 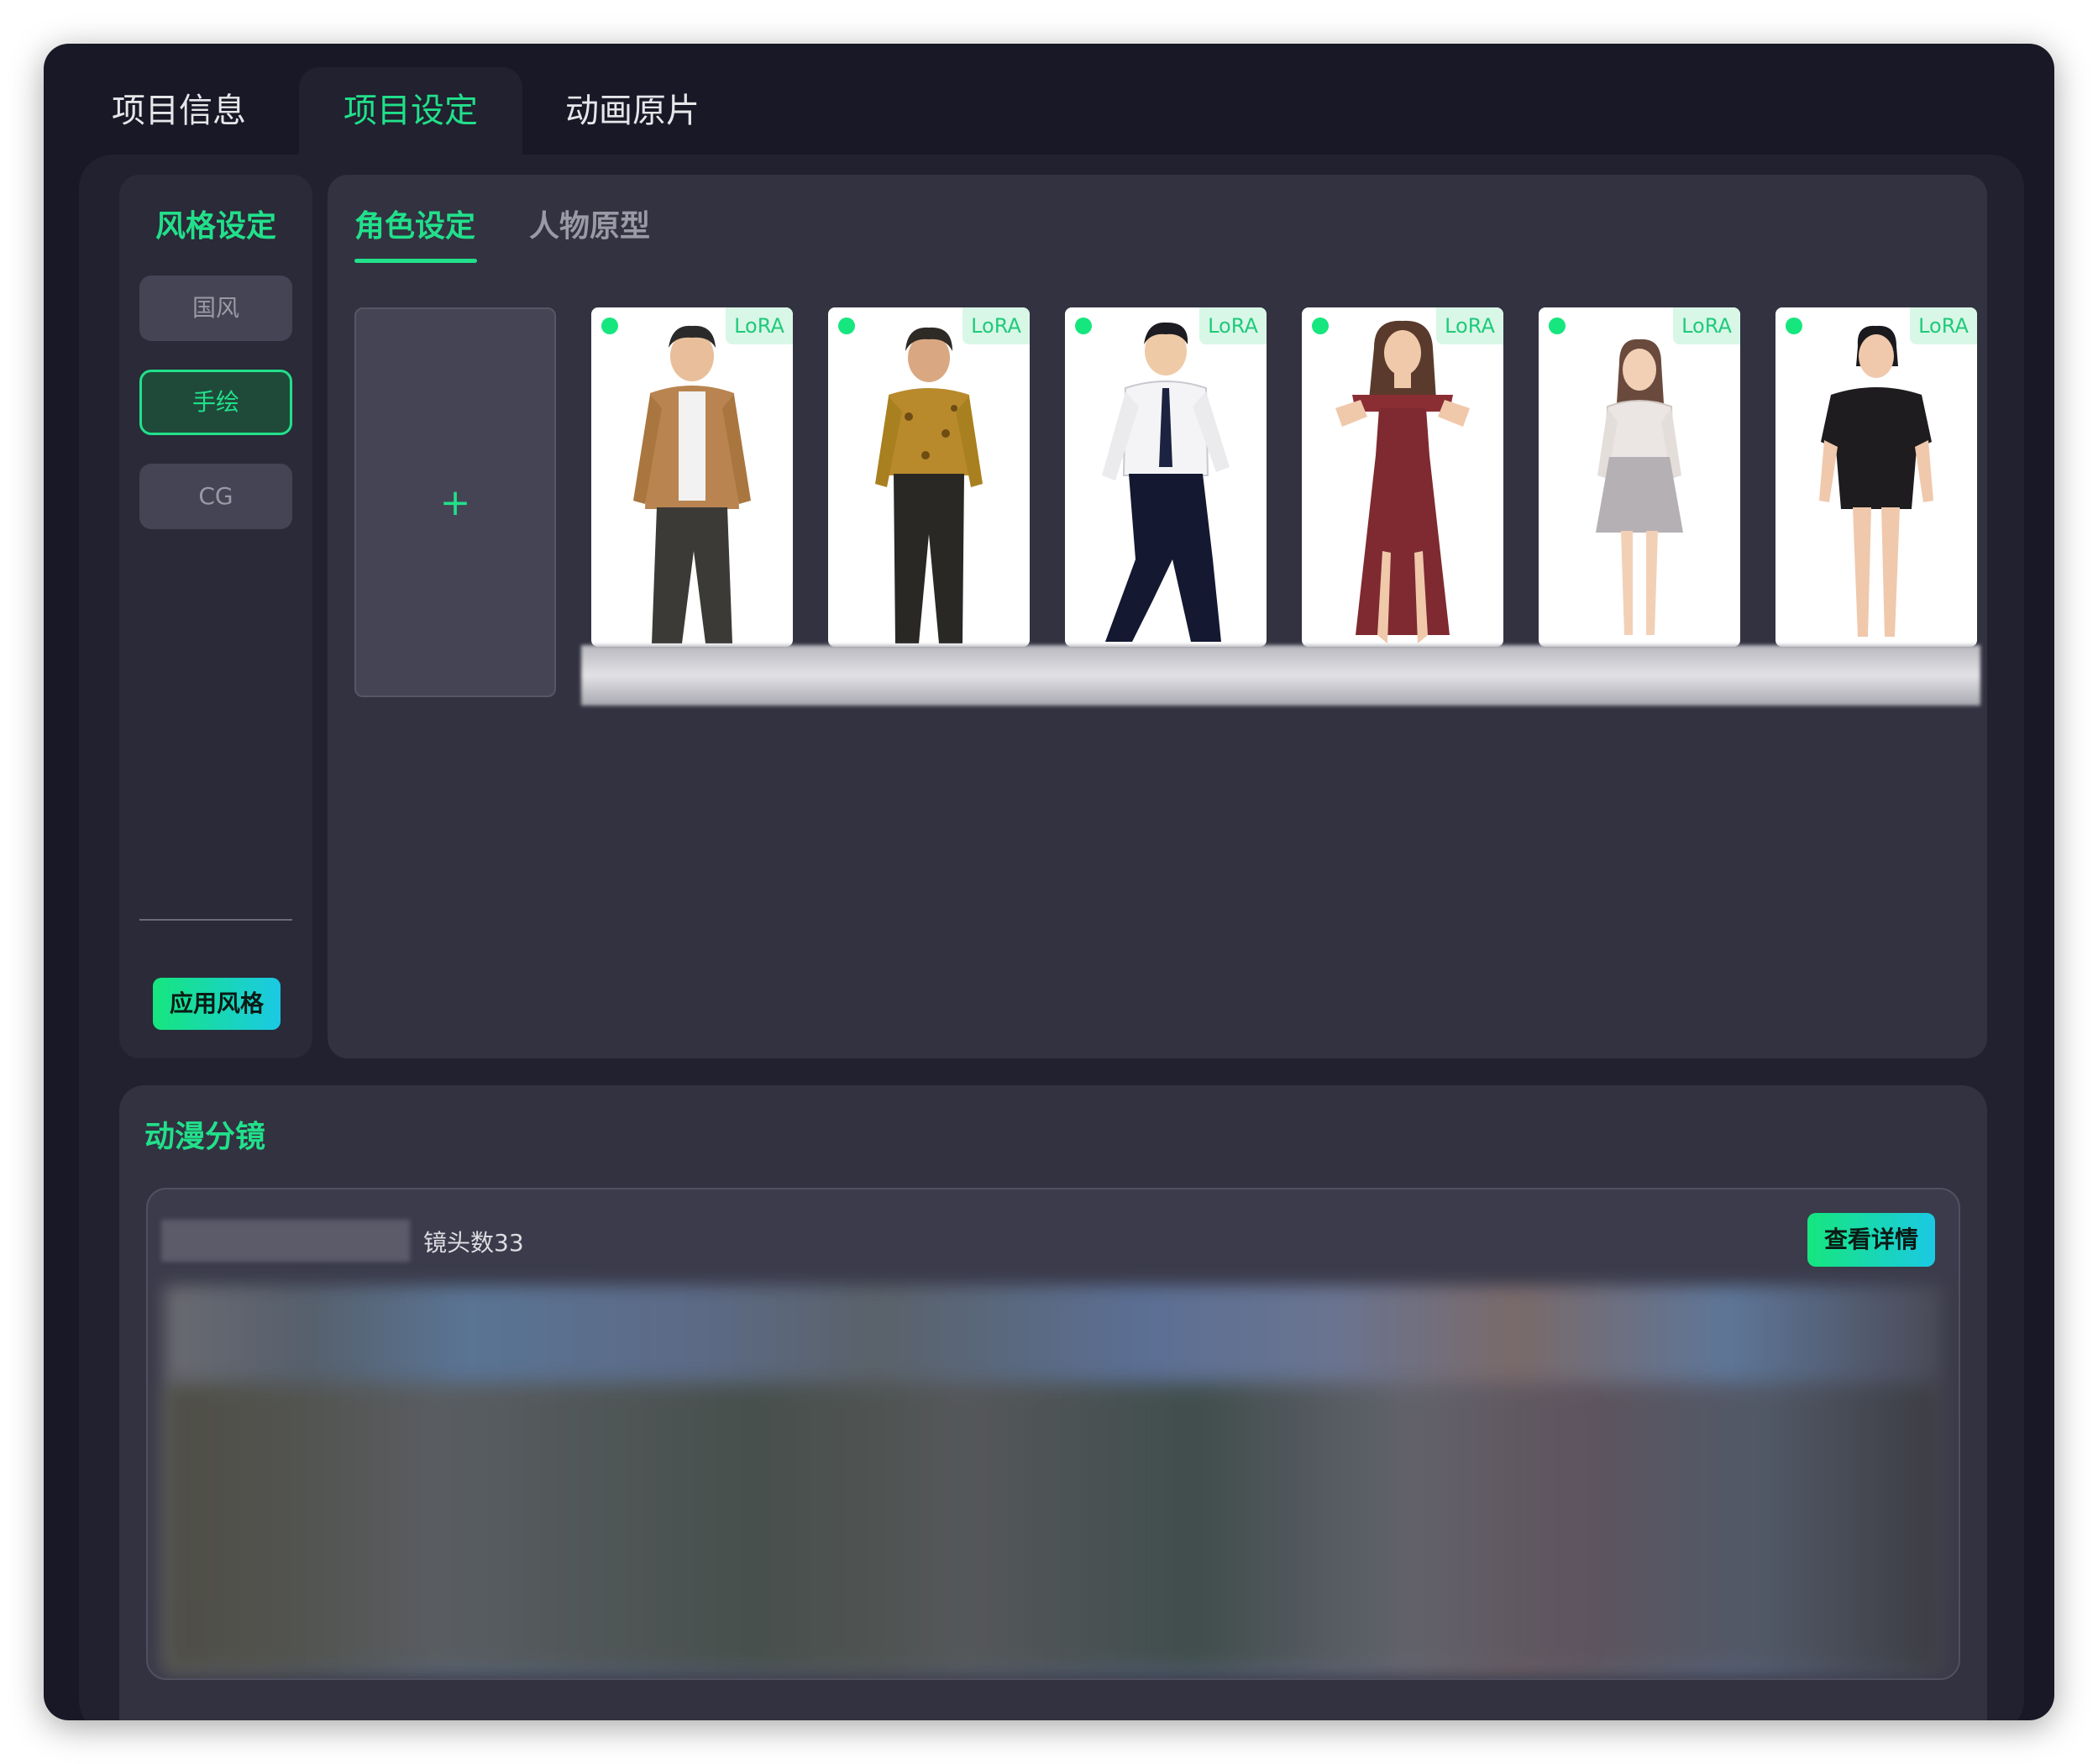 I want to click on view-details-button: 查看详情, so click(x=1871, y=1240).